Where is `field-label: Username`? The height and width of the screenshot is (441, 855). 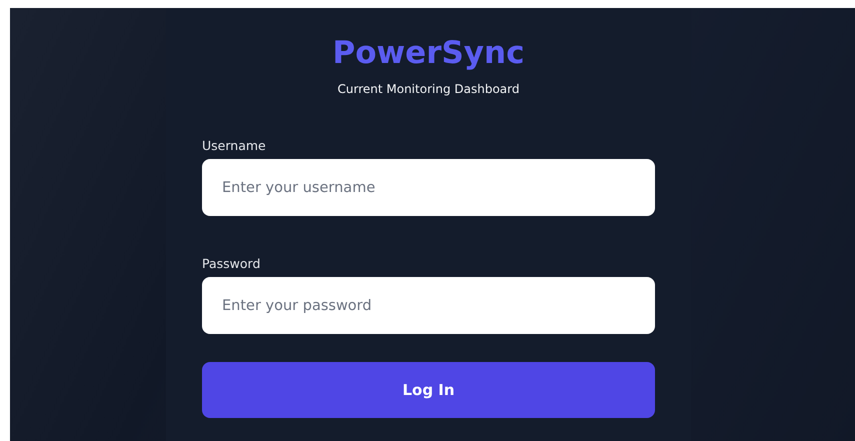 field-label: Username is located at coordinates (234, 145).